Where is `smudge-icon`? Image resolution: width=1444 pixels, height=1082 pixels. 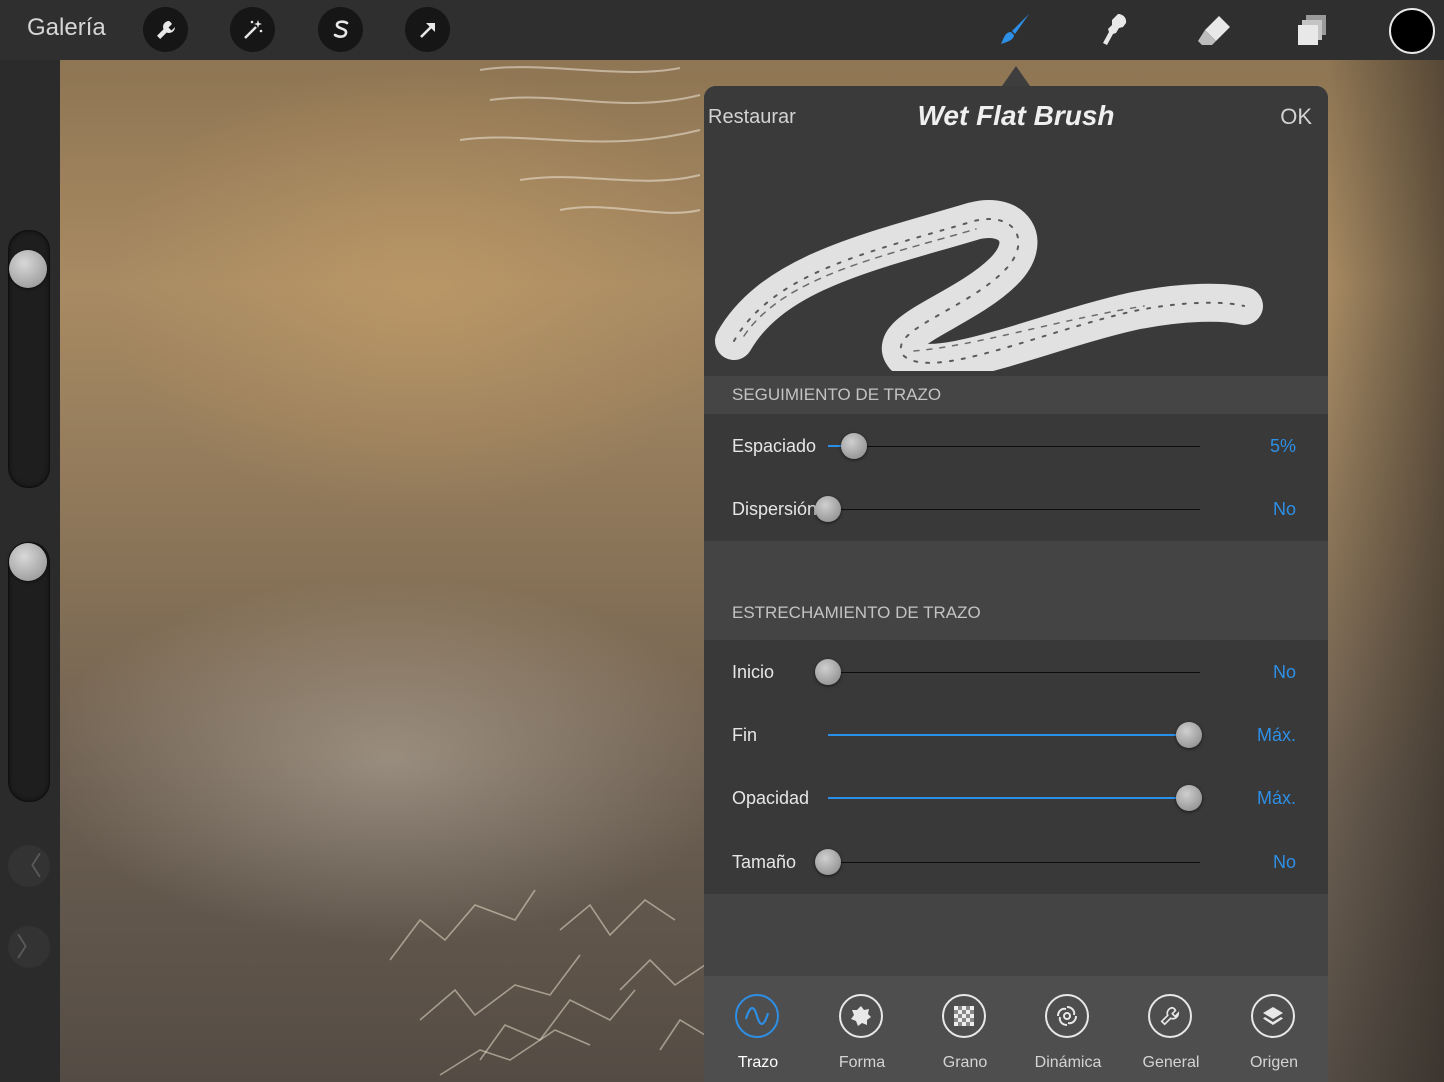
smudge-icon is located at coordinates (1115, 29).